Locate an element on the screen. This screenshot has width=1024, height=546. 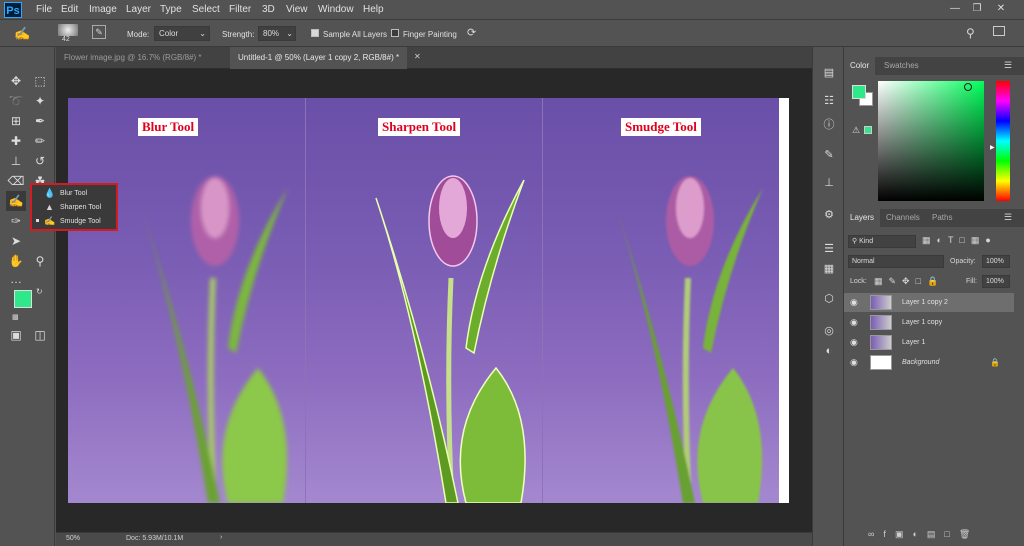
flyout-smudge-tool: Smudge Tool is located at coordinates (80, 222).